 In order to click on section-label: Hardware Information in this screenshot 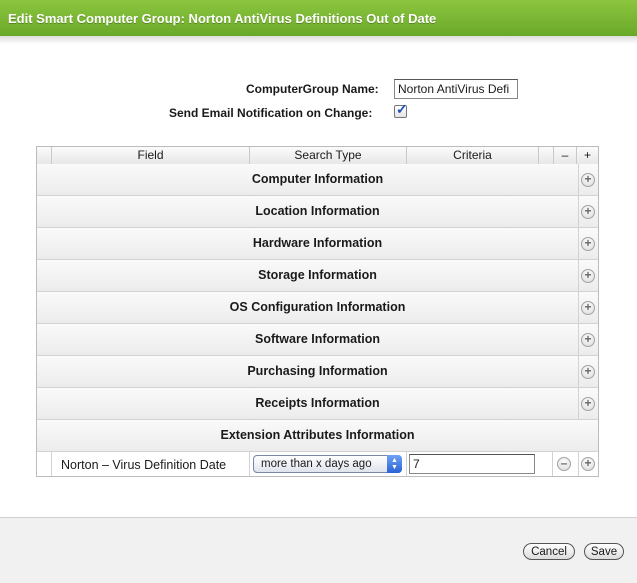, I will do `click(317, 243)`.